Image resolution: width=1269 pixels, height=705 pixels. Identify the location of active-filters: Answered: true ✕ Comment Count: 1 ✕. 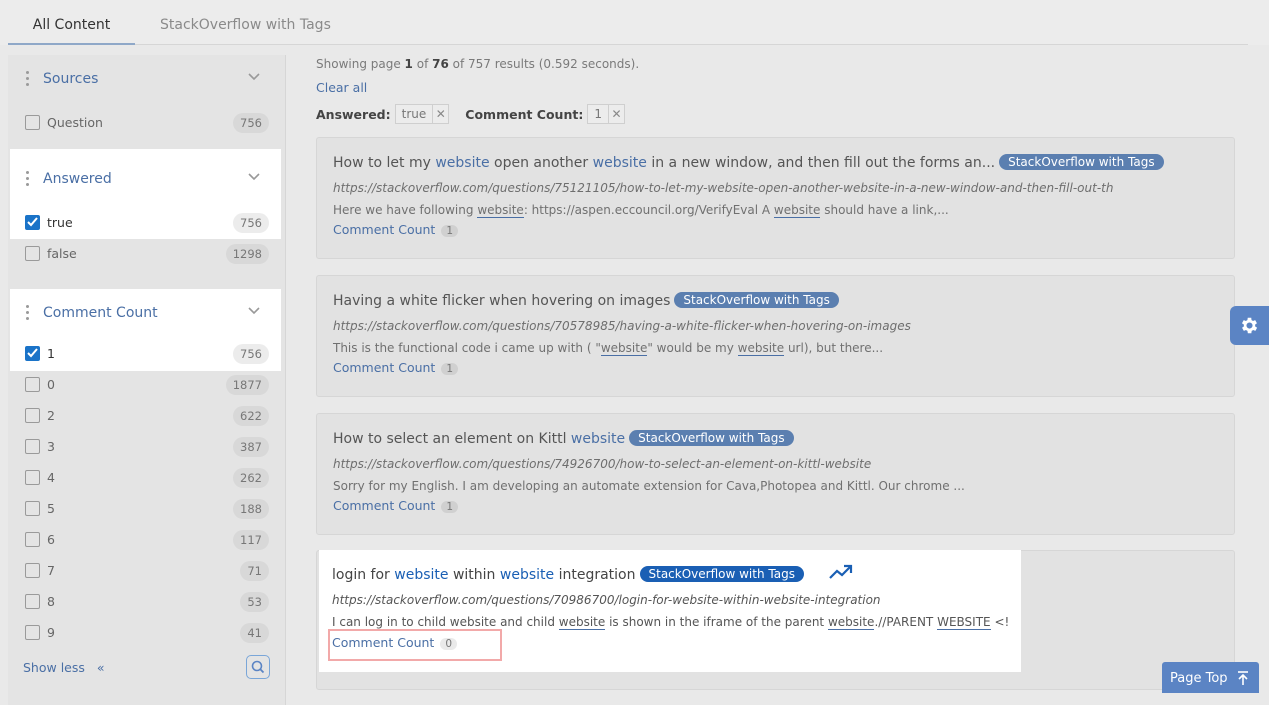
(478, 115).